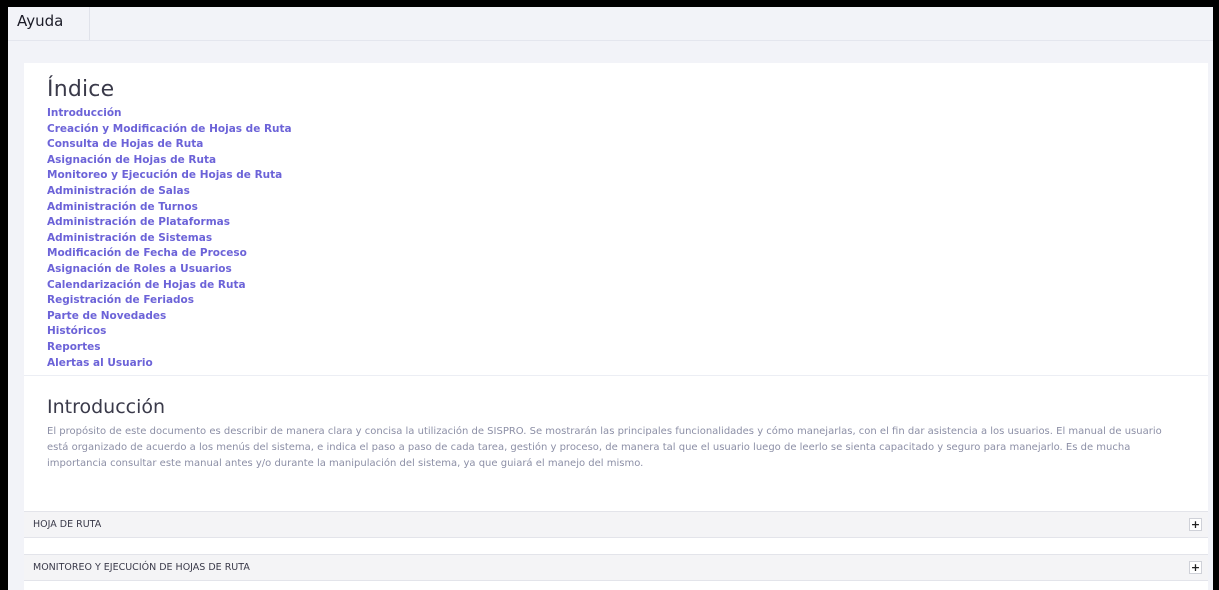 The image size is (1219, 590). I want to click on index-link-salas: Administración de Salas, so click(118, 191).